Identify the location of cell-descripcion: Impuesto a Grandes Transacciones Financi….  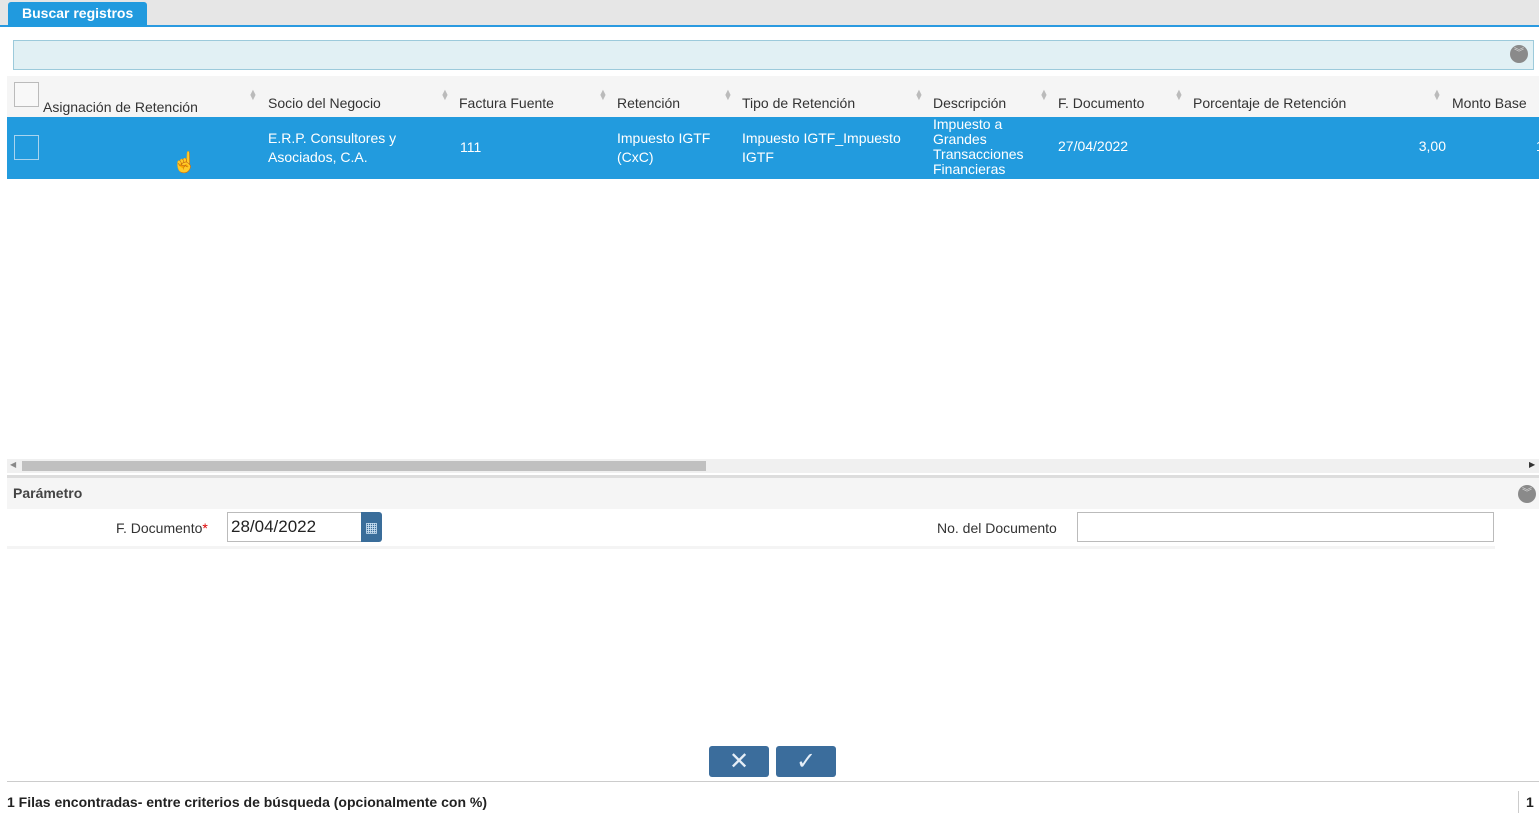
(978, 147).